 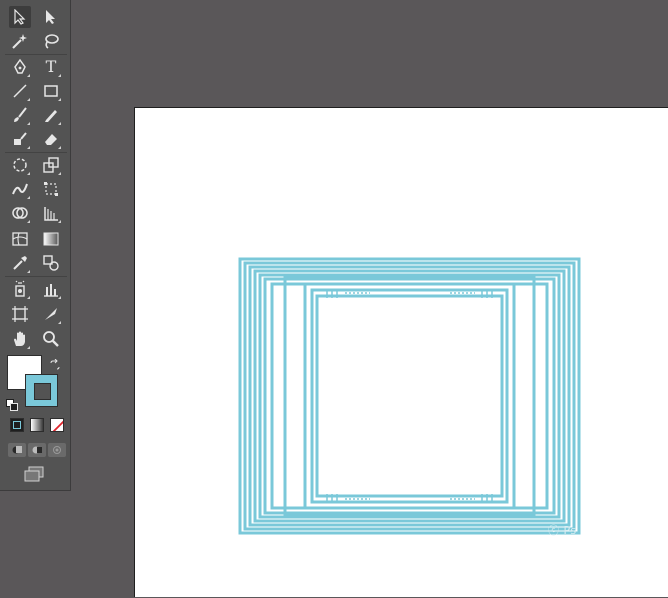 I want to click on rectangle-tool, so click(x=51, y=91).